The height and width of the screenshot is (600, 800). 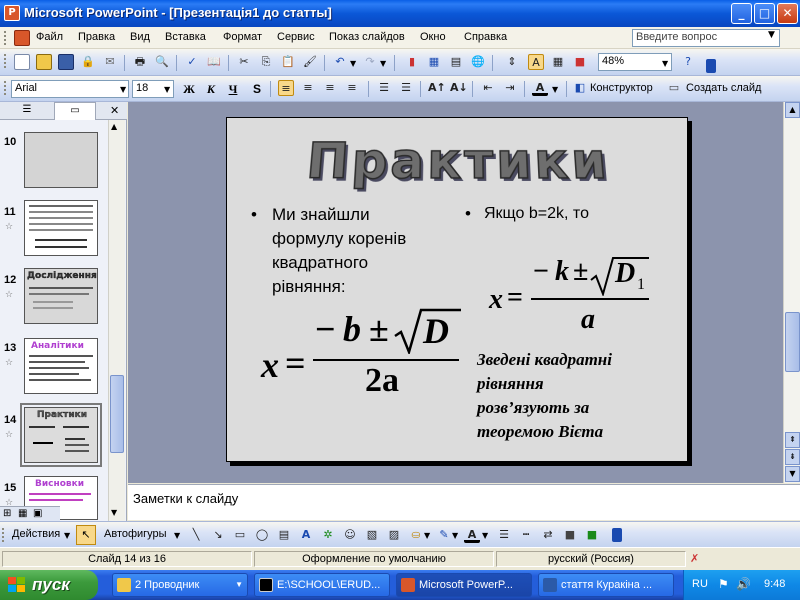 What do you see at coordinates (185, 37) in the screenshot?
I see `menu-insert: Вставка` at bounding box center [185, 37].